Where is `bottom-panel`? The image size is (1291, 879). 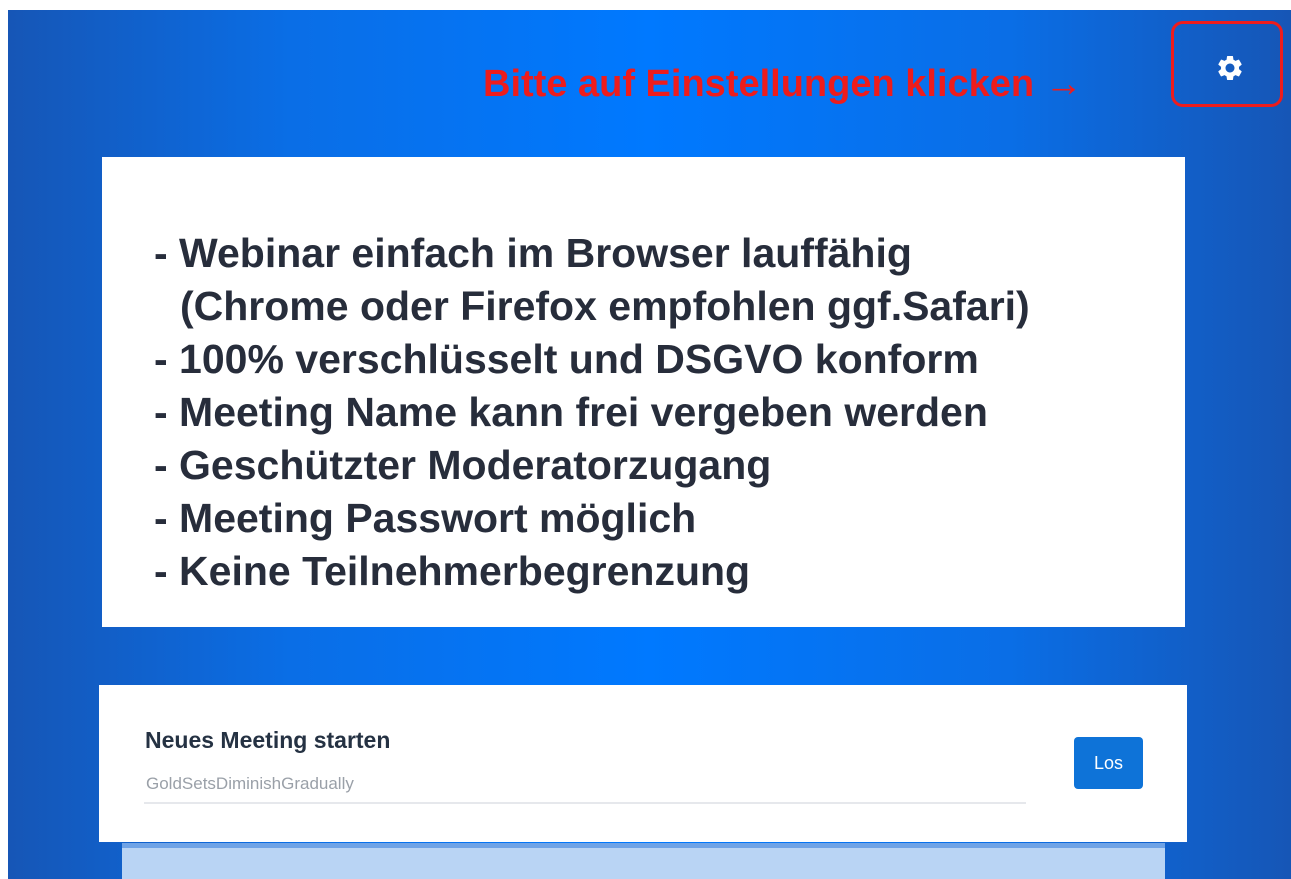
bottom-panel is located at coordinates (643, 861).